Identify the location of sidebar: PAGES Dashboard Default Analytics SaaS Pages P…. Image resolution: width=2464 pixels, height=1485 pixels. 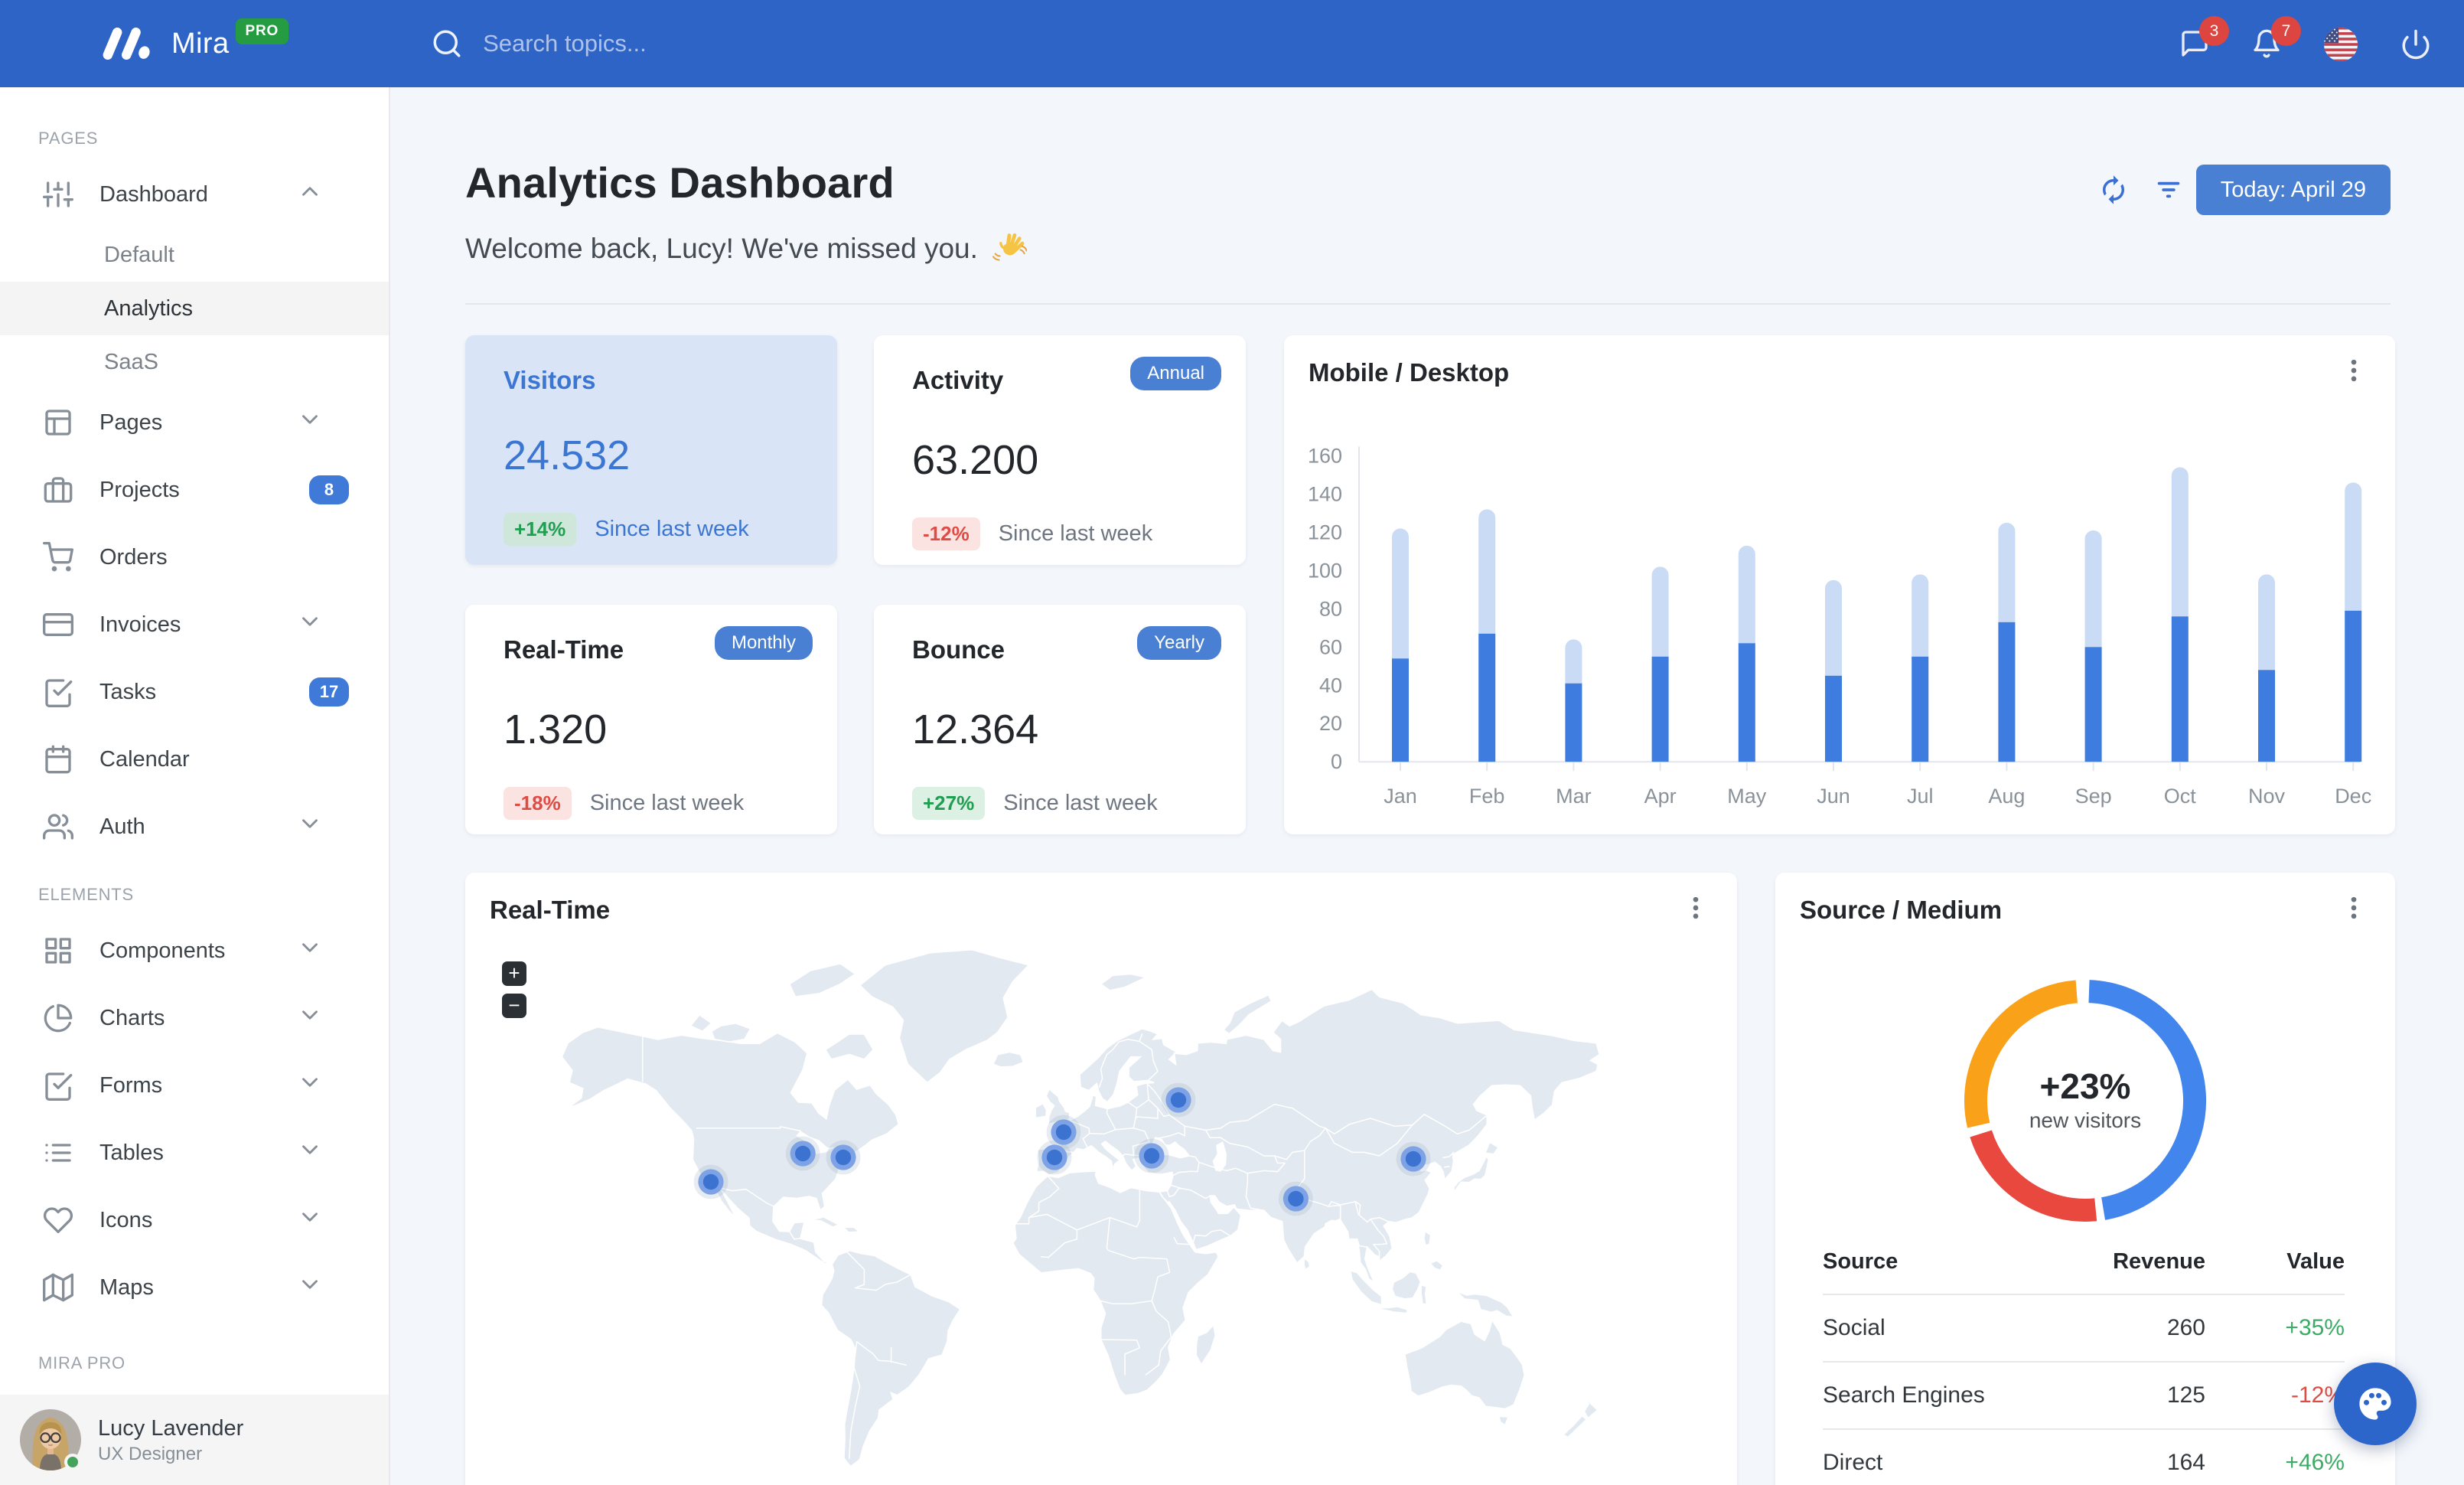
(195, 786).